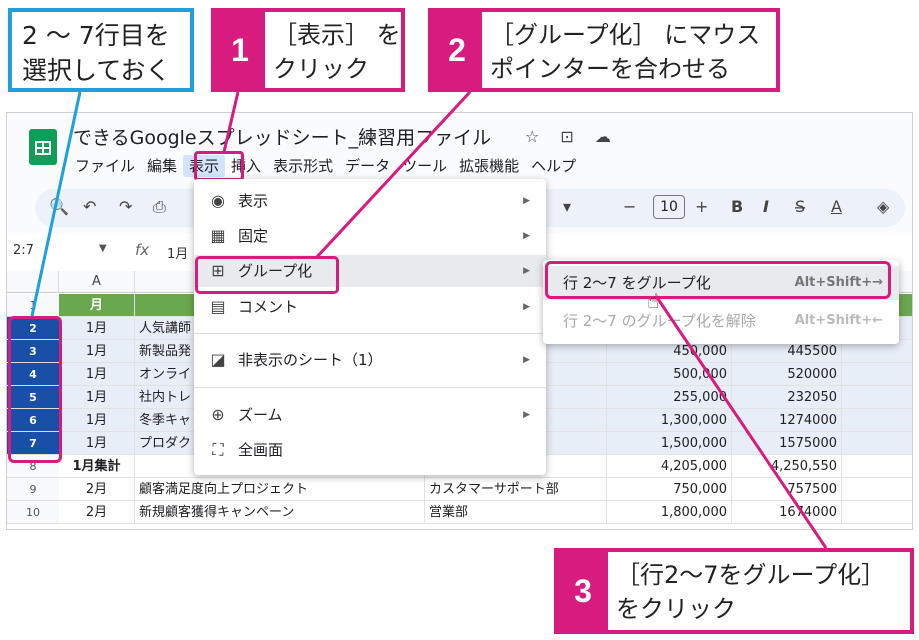  I want to click on name-box: 2:7, so click(23, 250).